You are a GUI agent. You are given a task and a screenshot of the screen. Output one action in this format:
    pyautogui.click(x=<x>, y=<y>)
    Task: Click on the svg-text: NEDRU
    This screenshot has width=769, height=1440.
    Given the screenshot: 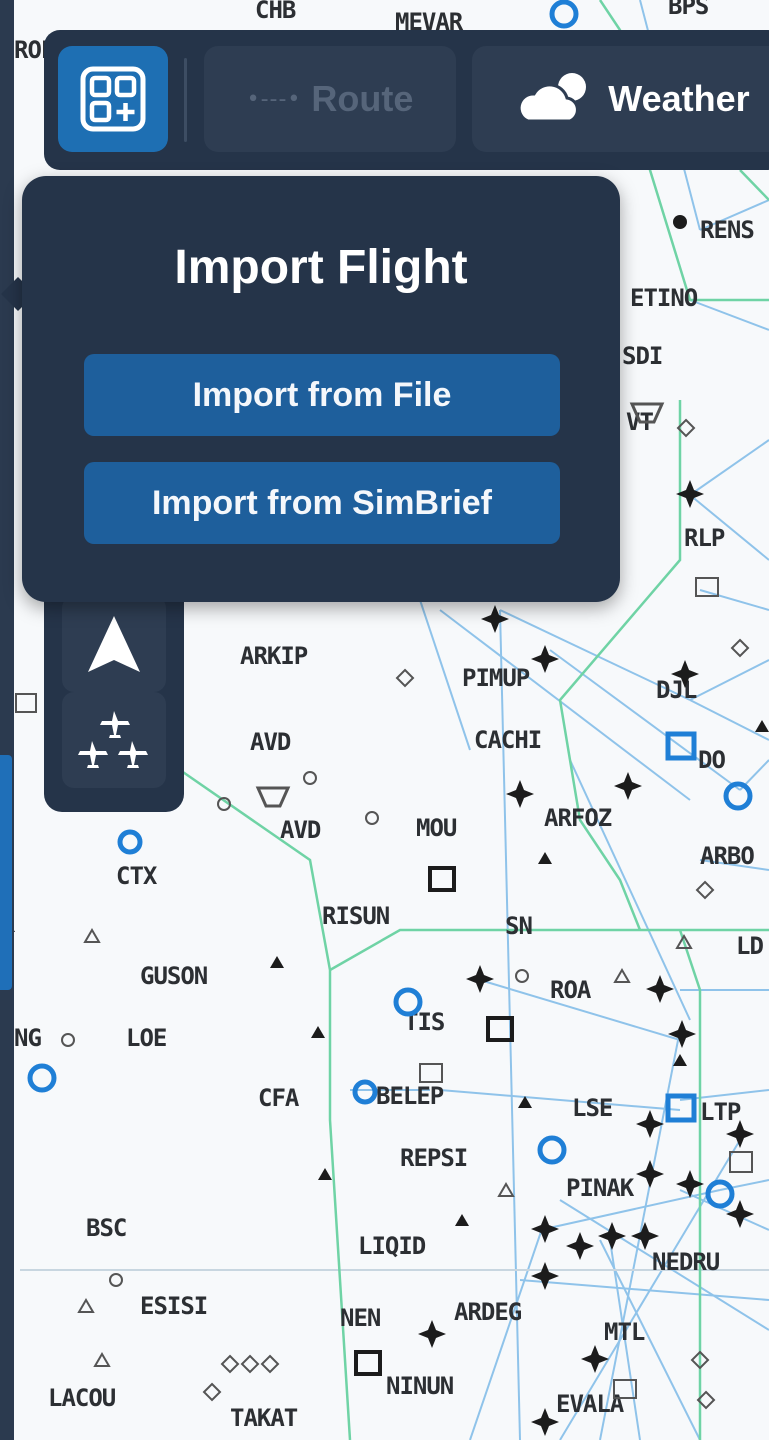 What is the action you would take?
    pyautogui.click(x=686, y=1262)
    